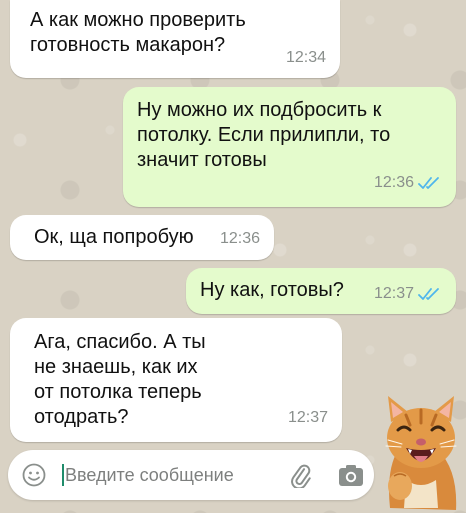  I want to click on message-composer, so click(191, 475).